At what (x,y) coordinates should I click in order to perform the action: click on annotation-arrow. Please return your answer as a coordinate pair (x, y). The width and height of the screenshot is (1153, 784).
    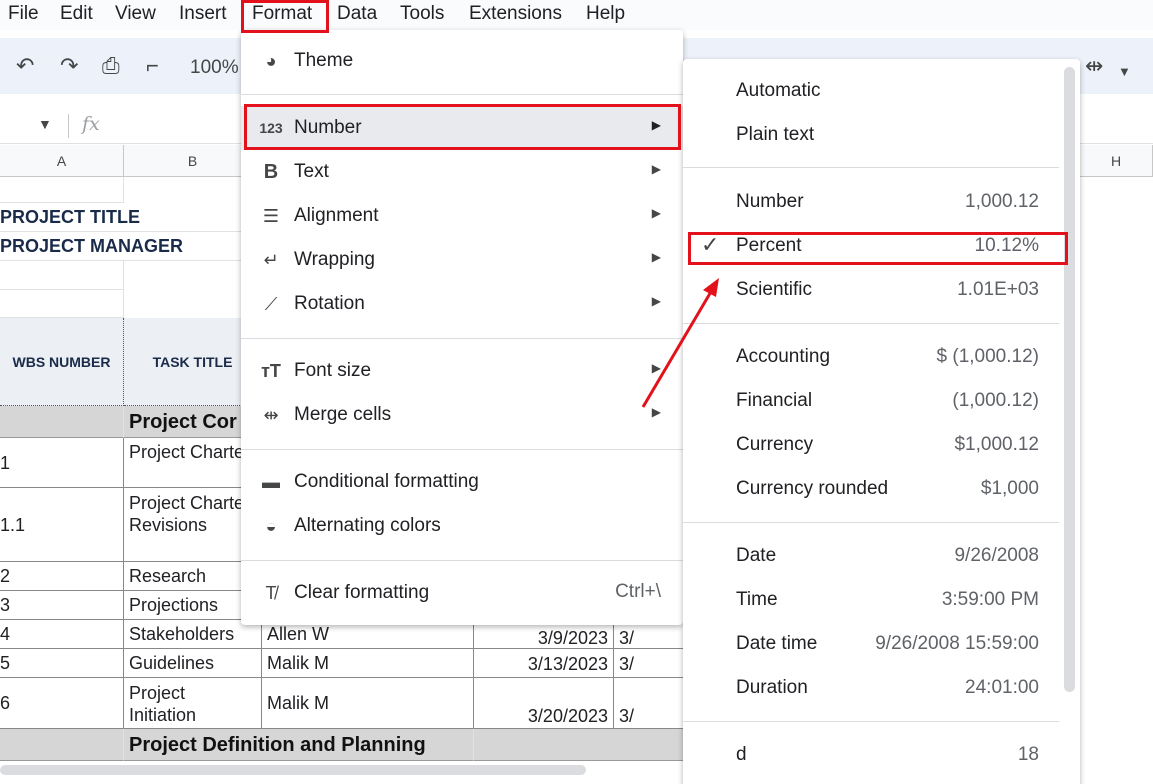
    Looking at the image, I should click on (680, 343).